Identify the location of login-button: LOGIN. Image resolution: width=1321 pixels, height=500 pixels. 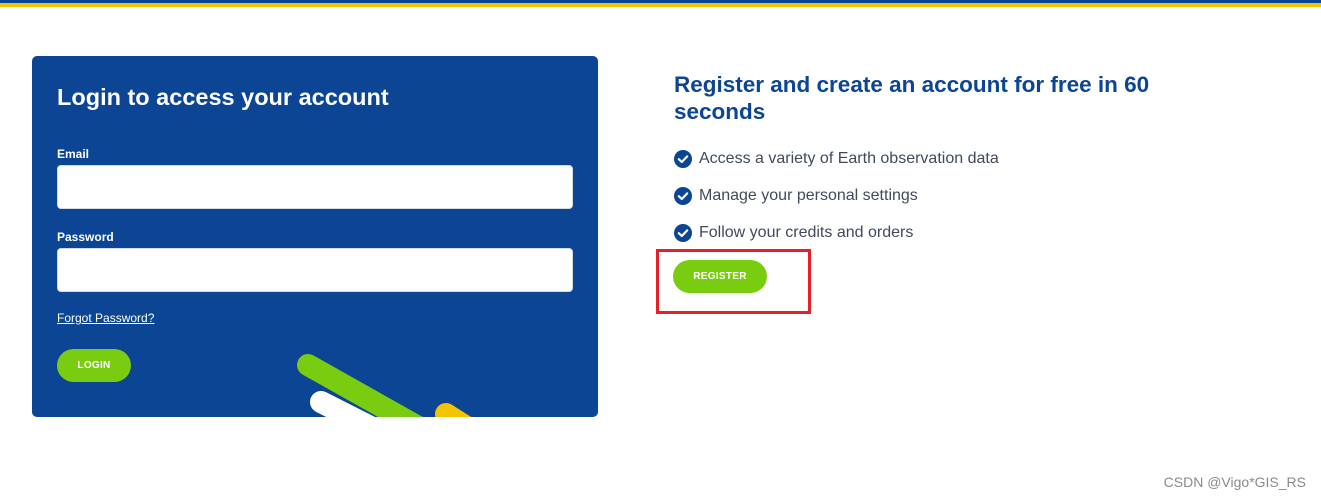
(94, 365).